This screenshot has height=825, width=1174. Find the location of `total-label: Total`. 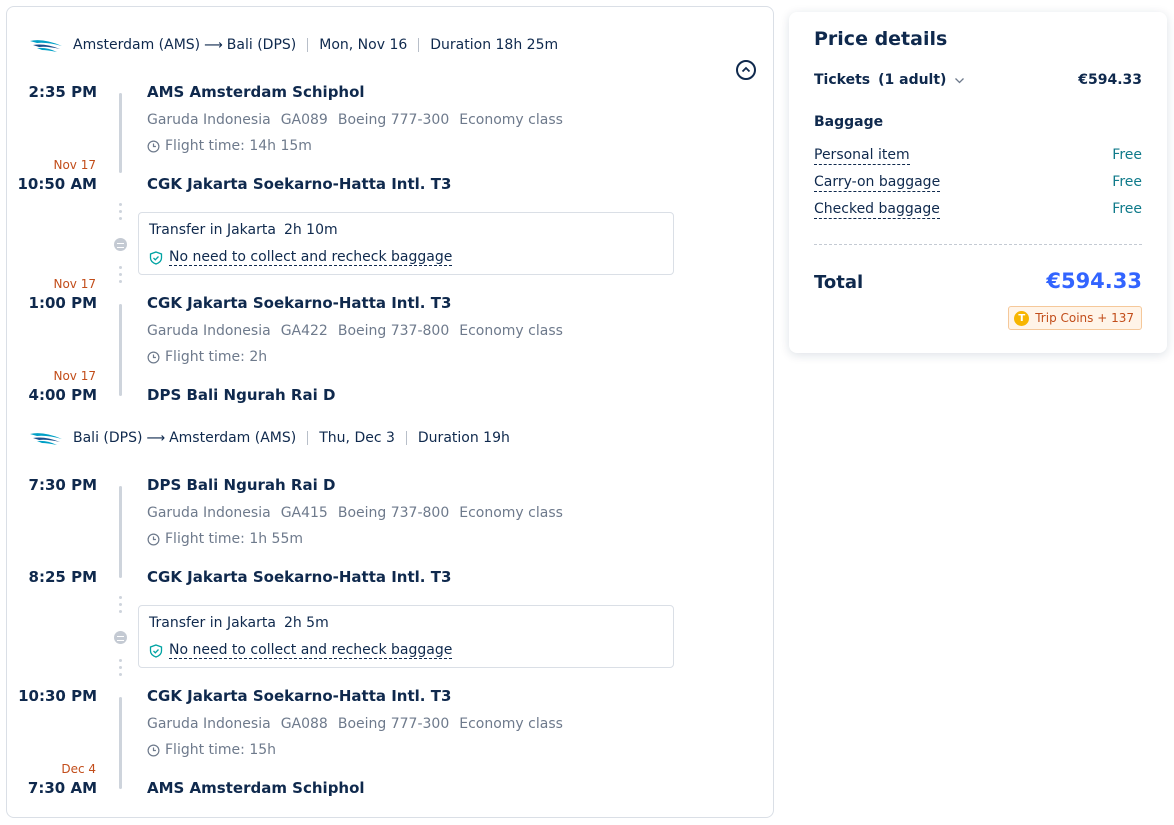

total-label: Total is located at coordinates (839, 282).